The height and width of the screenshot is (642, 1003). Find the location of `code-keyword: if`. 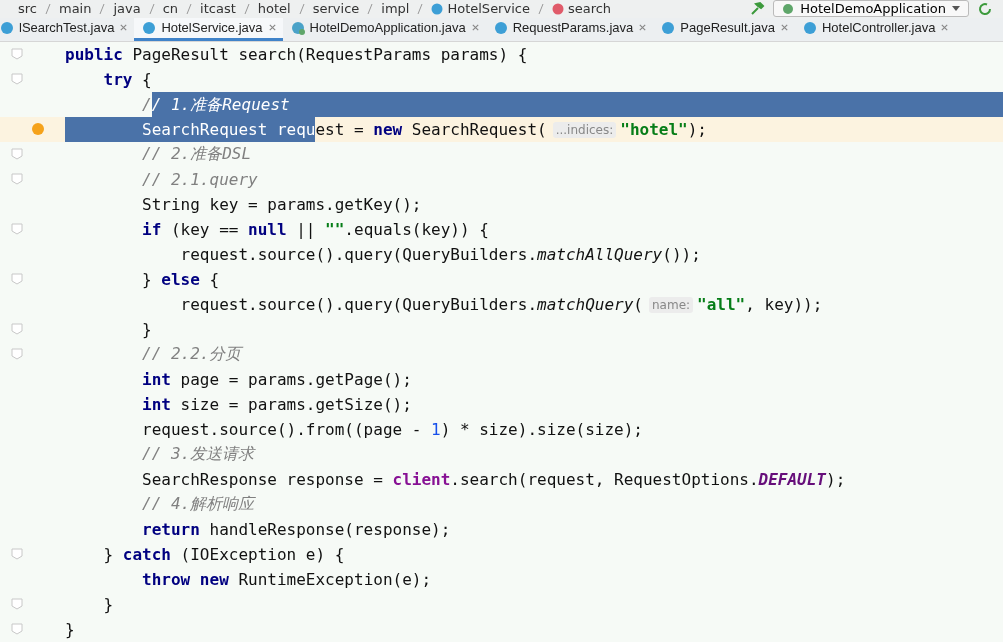

code-keyword: if is located at coordinates (151, 229).